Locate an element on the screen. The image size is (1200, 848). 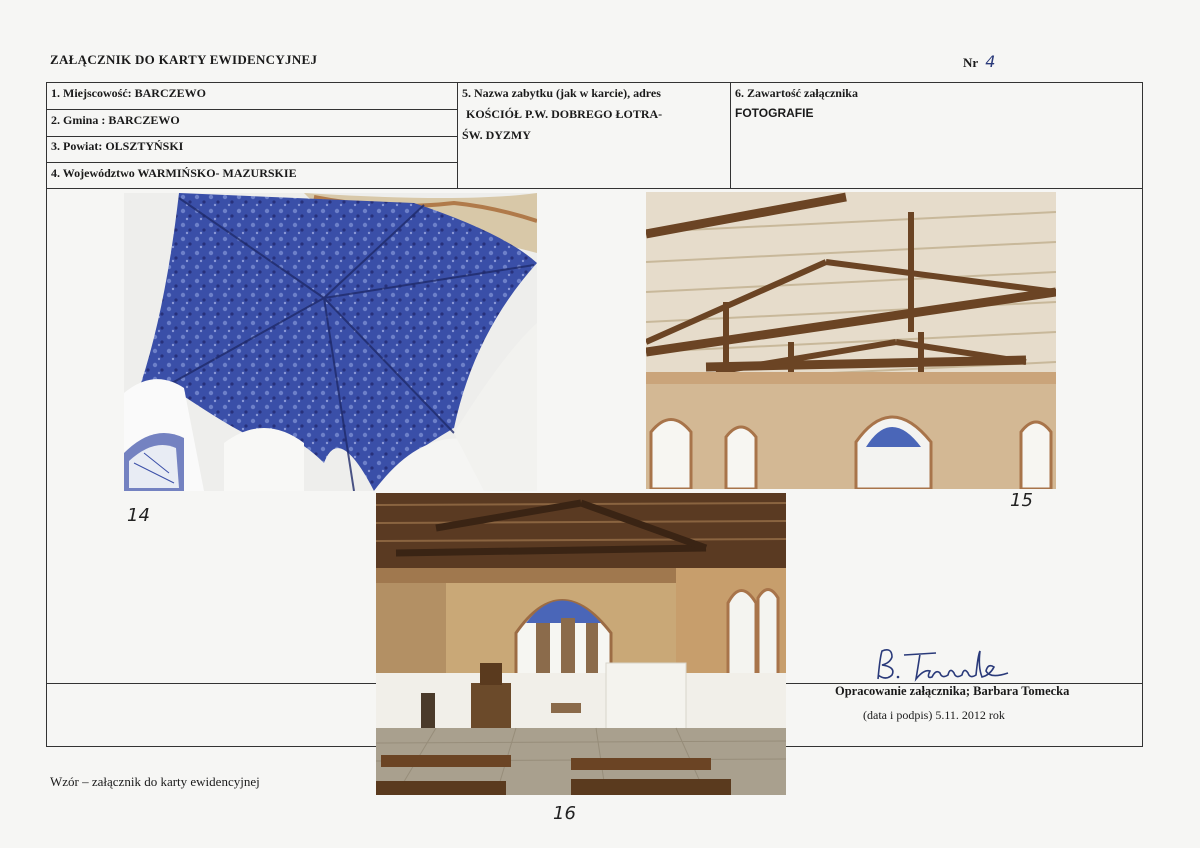
nr-value-handwritten: 4 is located at coordinates (990, 61).